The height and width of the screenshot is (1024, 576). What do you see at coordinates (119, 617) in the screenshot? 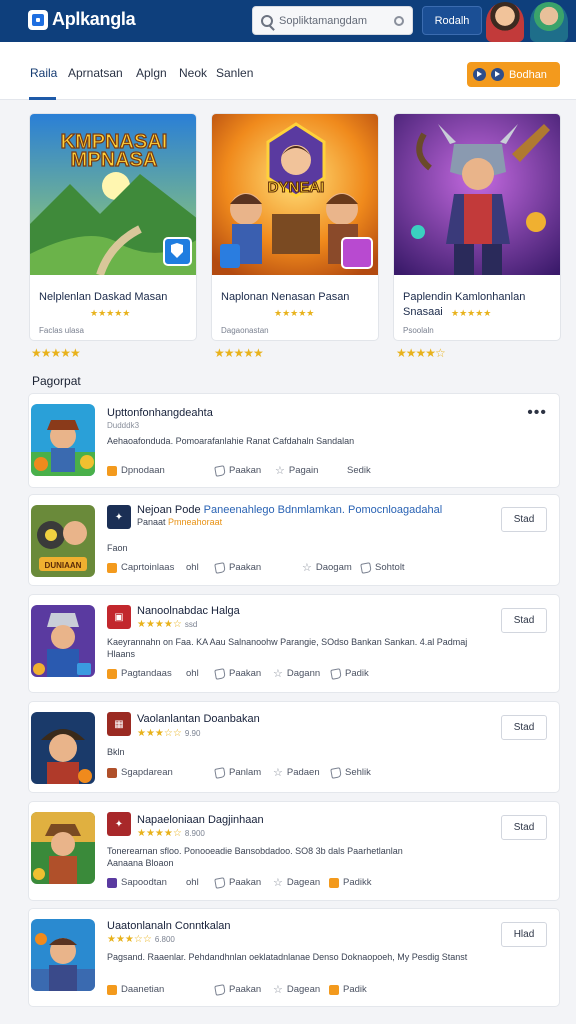
I see `publisher-badge: ▣` at bounding box center [119, 617].